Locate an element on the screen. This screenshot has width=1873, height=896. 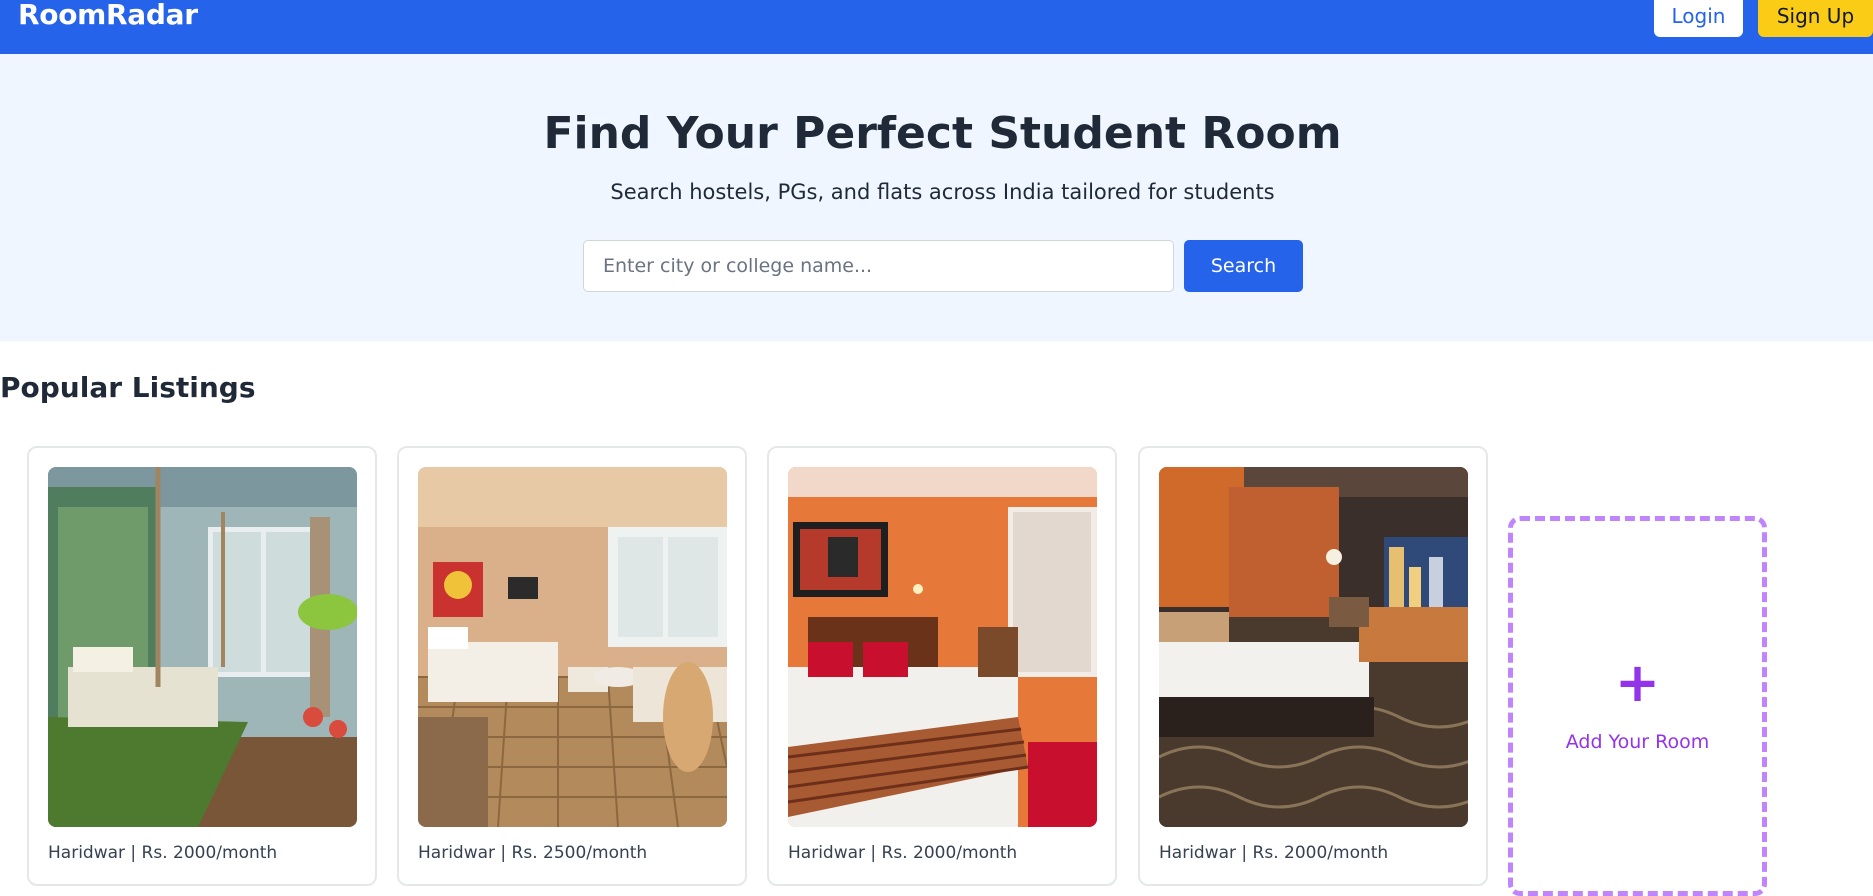
section-title: Popular Listings is located at coordinates (128, 387).